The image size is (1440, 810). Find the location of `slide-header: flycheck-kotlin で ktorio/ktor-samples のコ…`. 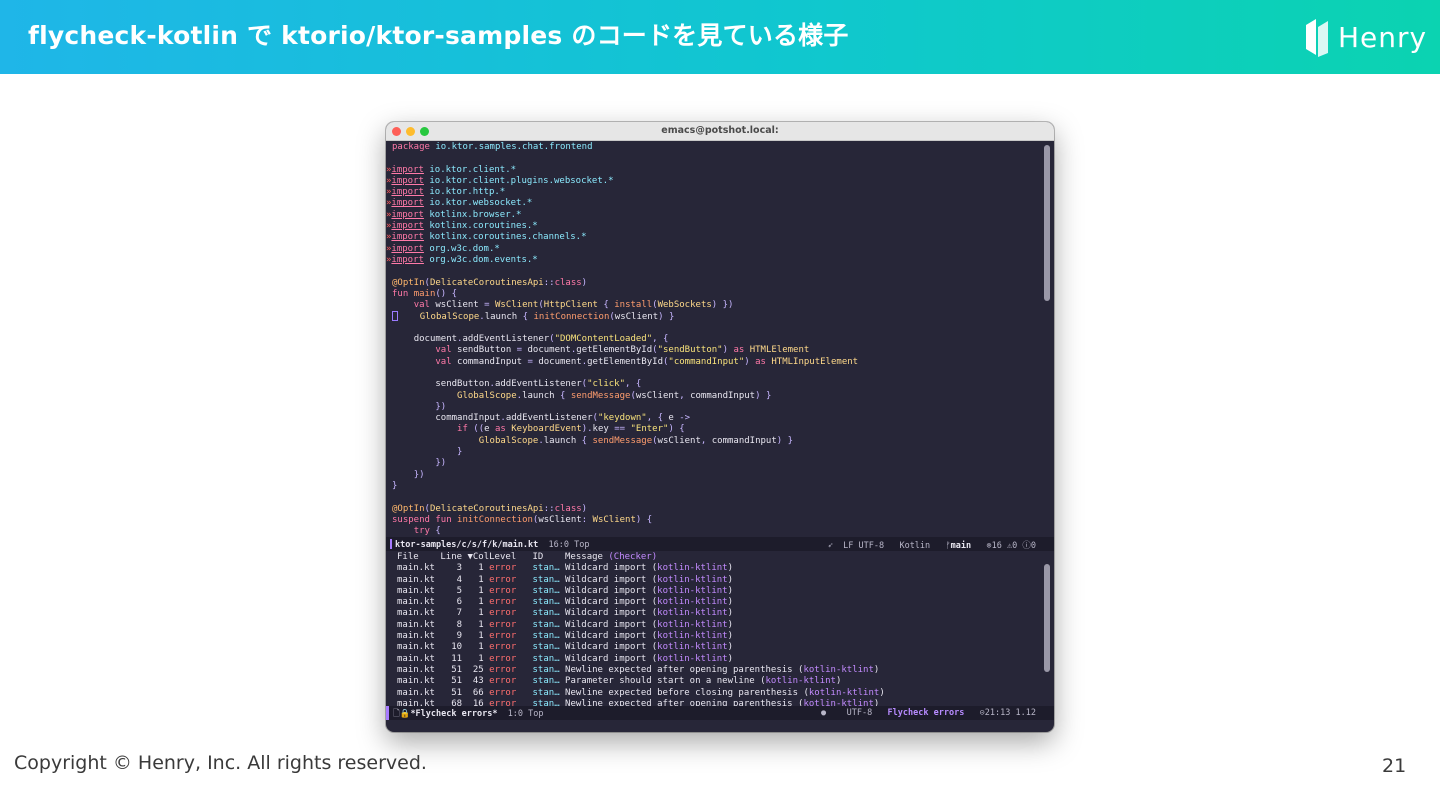

slide-header: flycheck-kotlin で ktorio/ktor-samples のコ… is located at coordinates (720, 37).